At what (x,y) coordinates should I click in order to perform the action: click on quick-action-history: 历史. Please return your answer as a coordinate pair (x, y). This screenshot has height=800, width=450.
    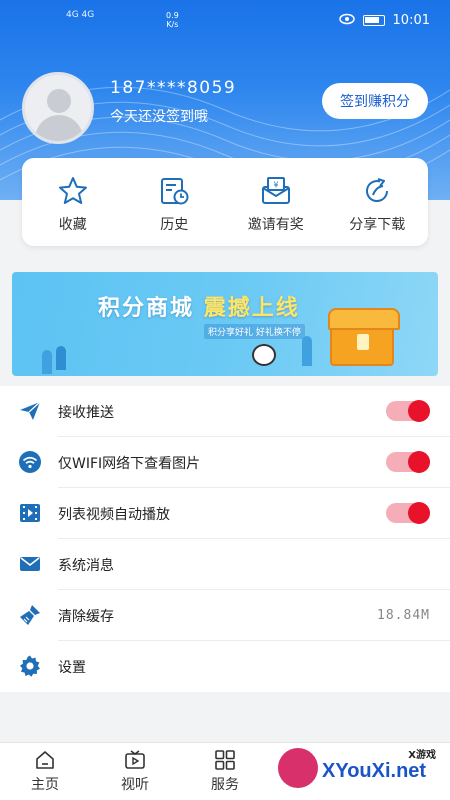
    Looking at the image, I should click on (175, 202).